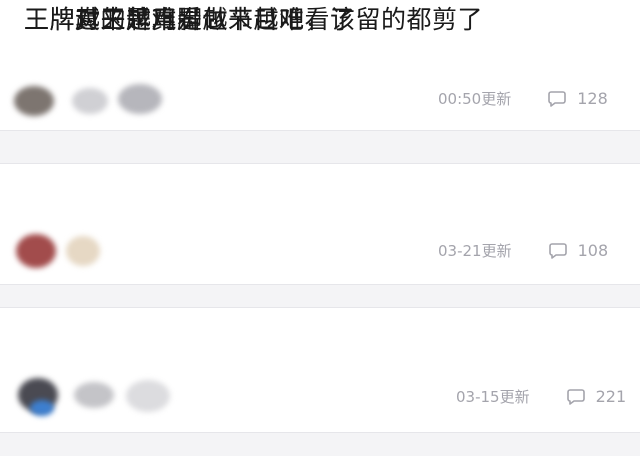 This screenshot has height=456, width=640. Describe the element at coordinates (592, 98) in the screenshot. I see `comment-count: 128` at that location.